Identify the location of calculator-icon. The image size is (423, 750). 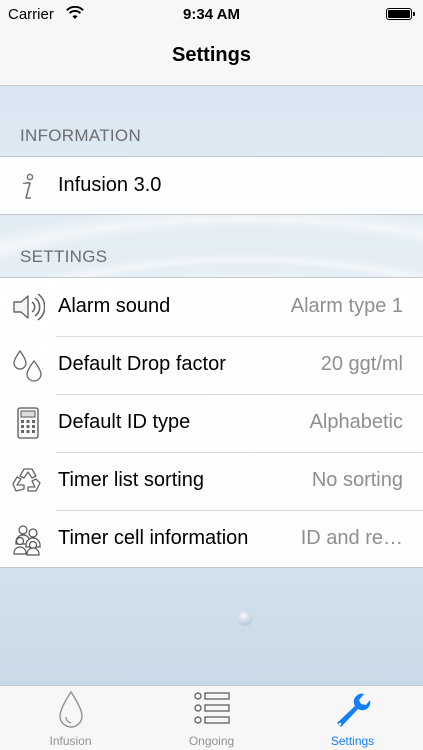
(28, 423).